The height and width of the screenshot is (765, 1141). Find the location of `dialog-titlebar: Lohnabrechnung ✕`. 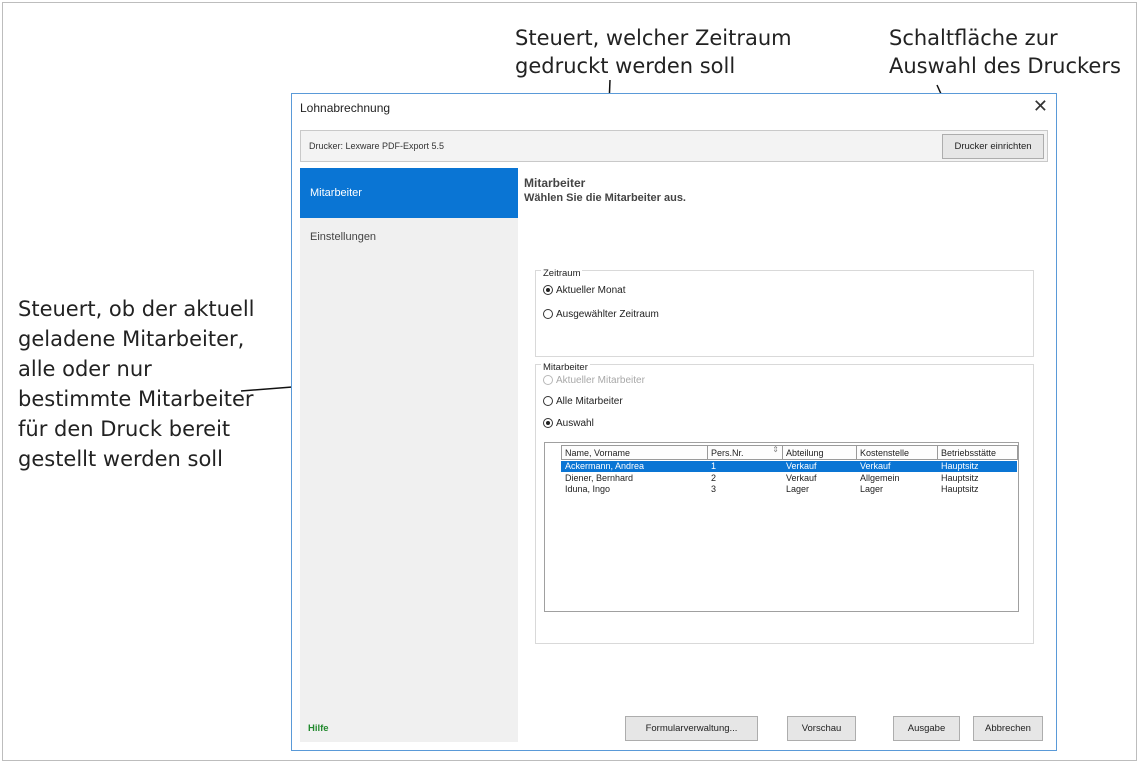

dialog-titlebar: Lohnabrechnung ✕ is located at coordinates (674, 108).